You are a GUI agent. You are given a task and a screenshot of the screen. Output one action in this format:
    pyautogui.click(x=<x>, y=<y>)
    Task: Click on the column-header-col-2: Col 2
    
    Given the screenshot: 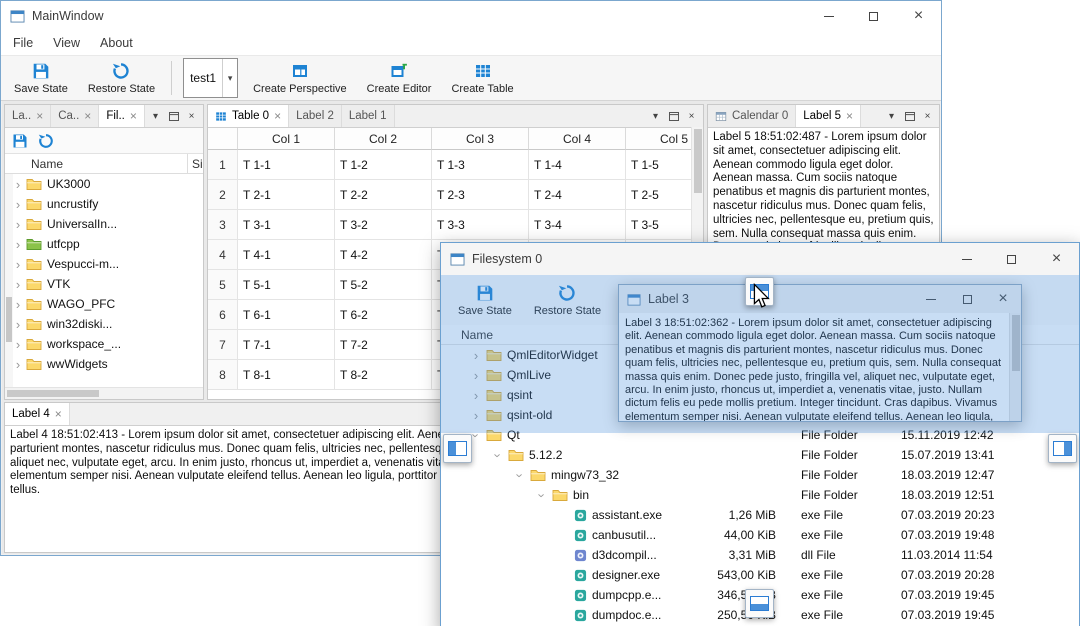 What is the action you would take?
    pyautogui.click(x=383, y=139)
    